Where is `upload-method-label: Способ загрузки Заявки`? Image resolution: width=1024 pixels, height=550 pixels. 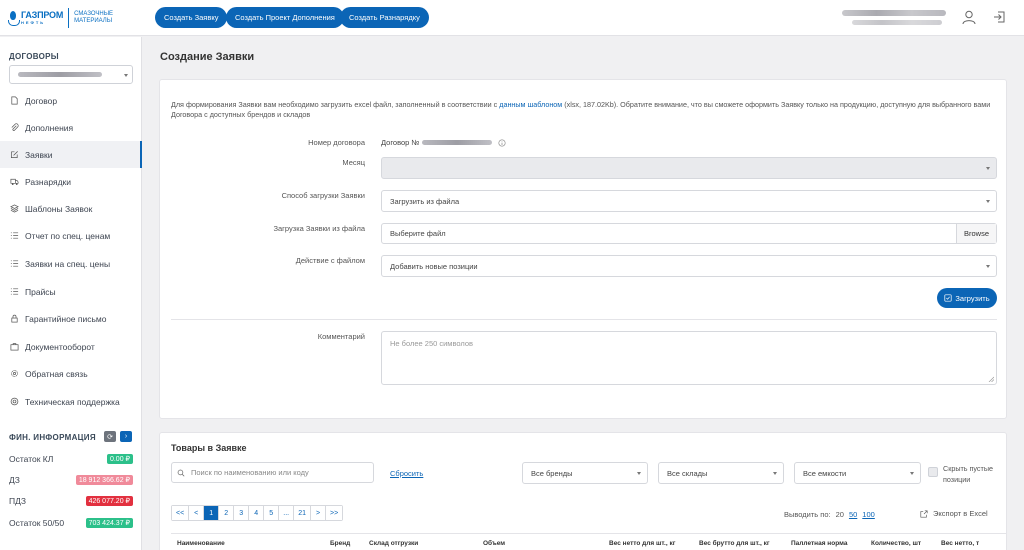 upload-method-label: Способ загрузки Заявки is located at coordinates (323, 195).